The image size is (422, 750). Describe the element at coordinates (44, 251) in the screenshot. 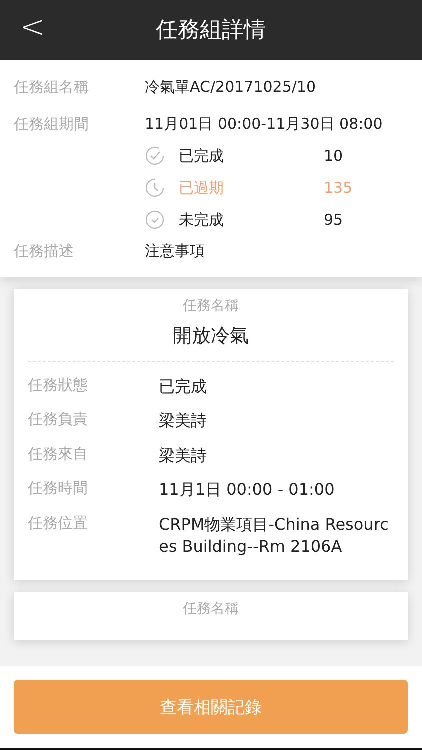

I see `field-label: 任務描述` at that location.